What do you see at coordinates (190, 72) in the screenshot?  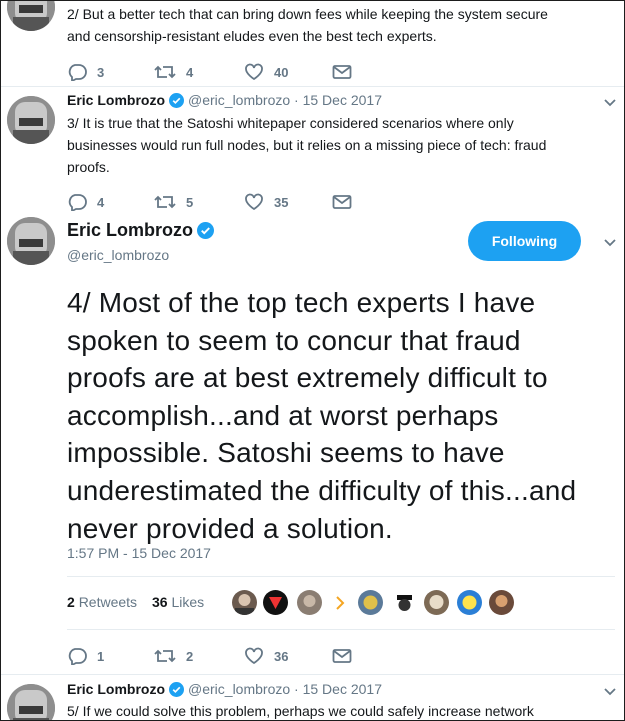 I see `retweet-count: 4` at bounding box center [190, 72].